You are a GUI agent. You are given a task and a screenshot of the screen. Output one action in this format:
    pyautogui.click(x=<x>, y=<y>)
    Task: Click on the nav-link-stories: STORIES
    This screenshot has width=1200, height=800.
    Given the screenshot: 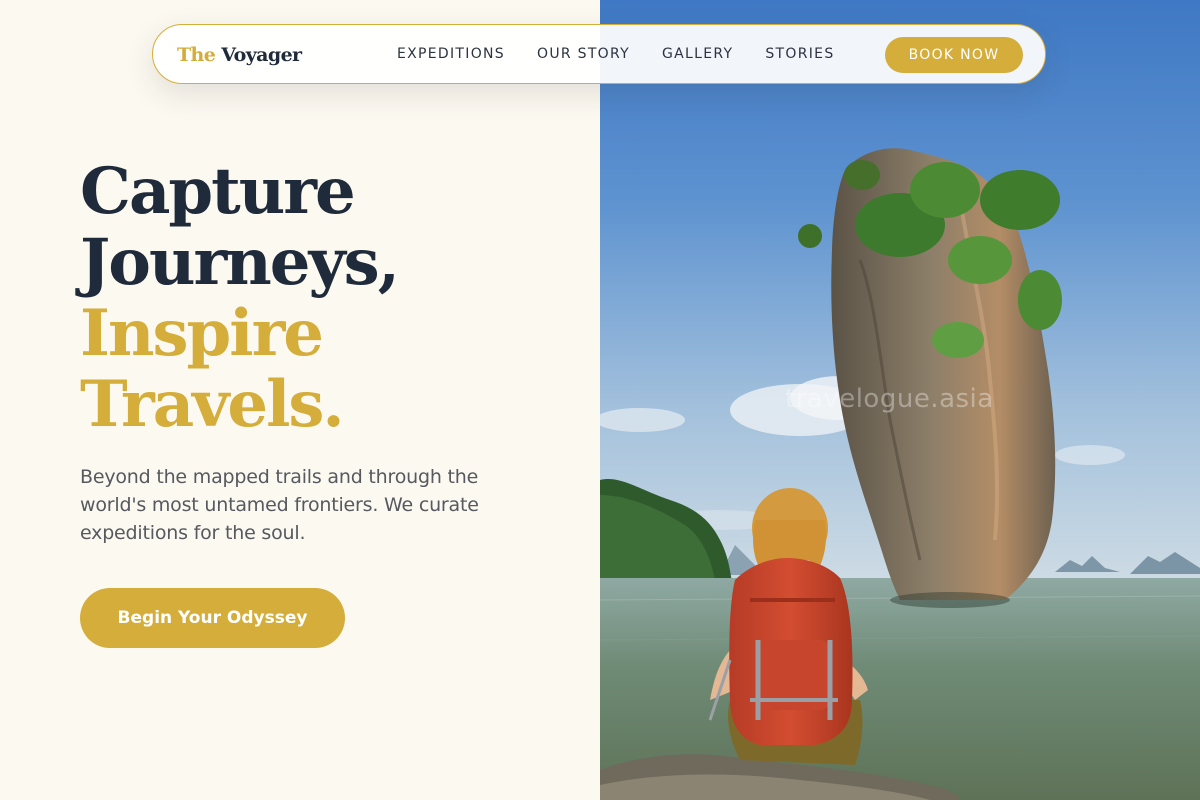 What is the action you would take?
    pyautogui.click(x=799, y=54)
    